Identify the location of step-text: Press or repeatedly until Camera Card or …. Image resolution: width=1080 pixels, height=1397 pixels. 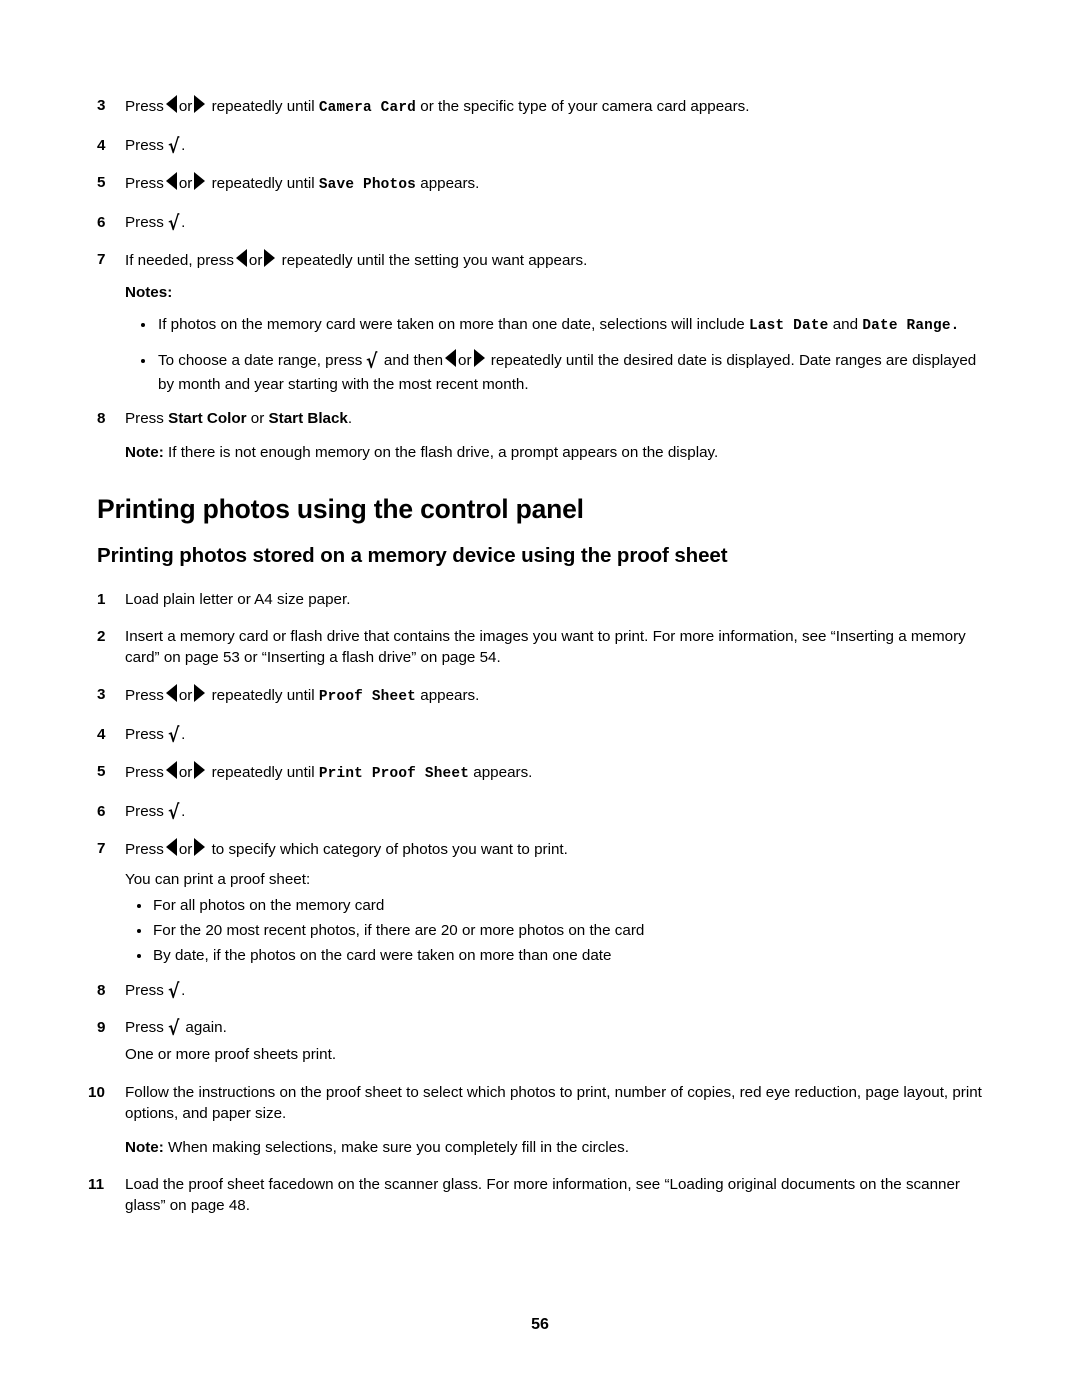
(559, 107).